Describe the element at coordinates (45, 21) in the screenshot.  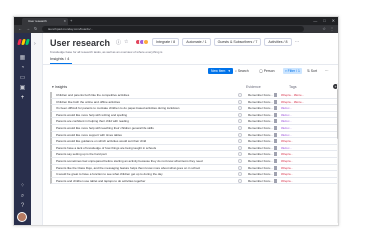
I see `browser-tab: User research ✕` at that location.